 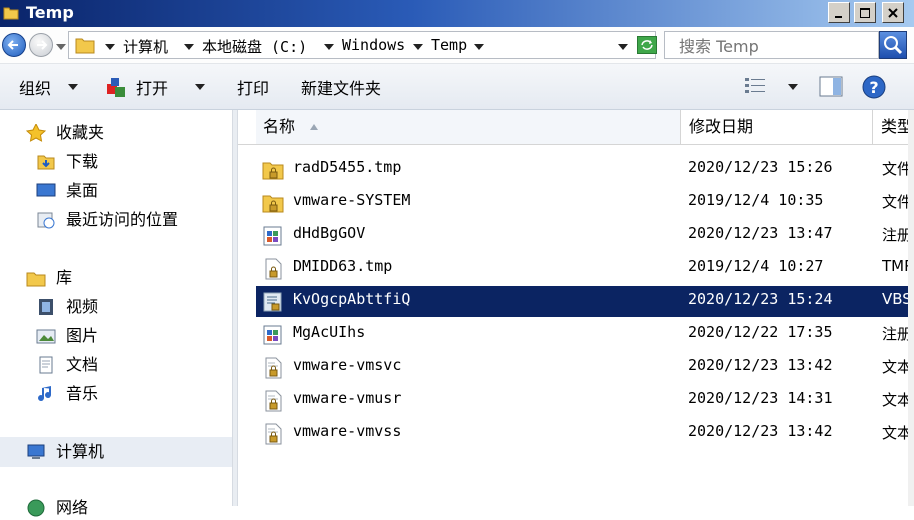 What do you see at coordinates (347, 365) in the screenshot?
I see `file-name: vmware-vmsvc` at bounding box center [347, 365].